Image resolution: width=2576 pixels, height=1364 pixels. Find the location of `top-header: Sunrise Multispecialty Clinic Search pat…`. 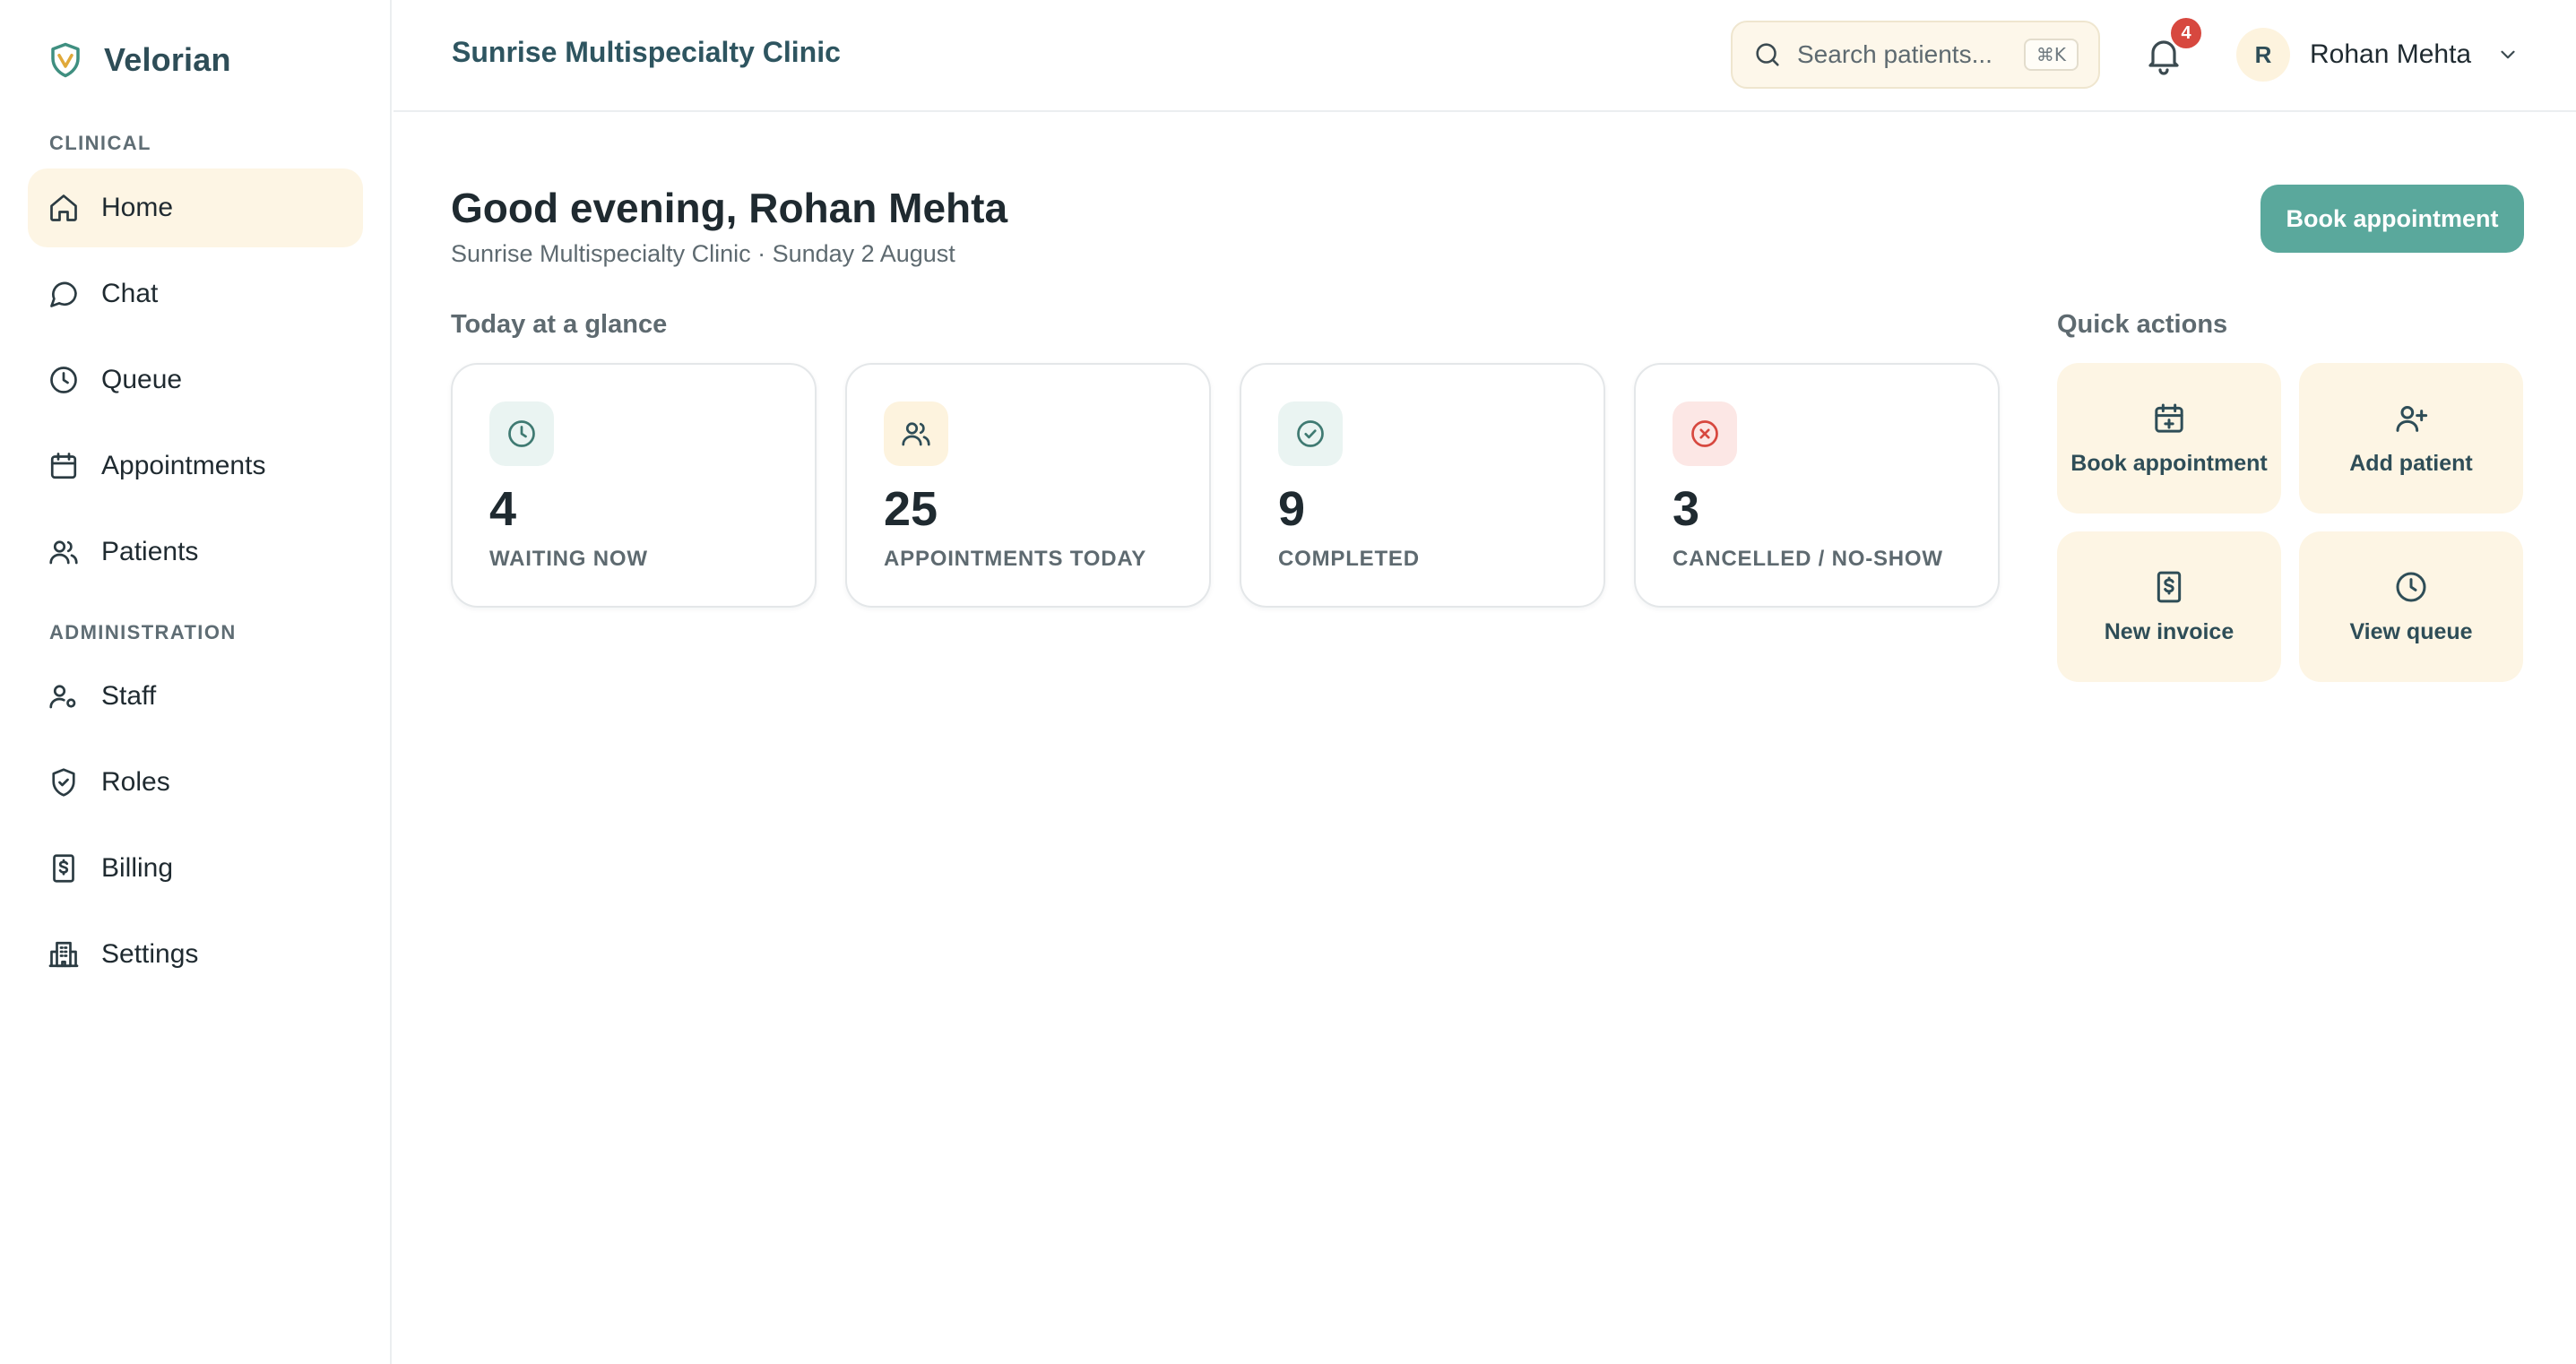

top-header: Sunrise Multispecialty Clinic Search pat… is located at coordinates (1484, 56).